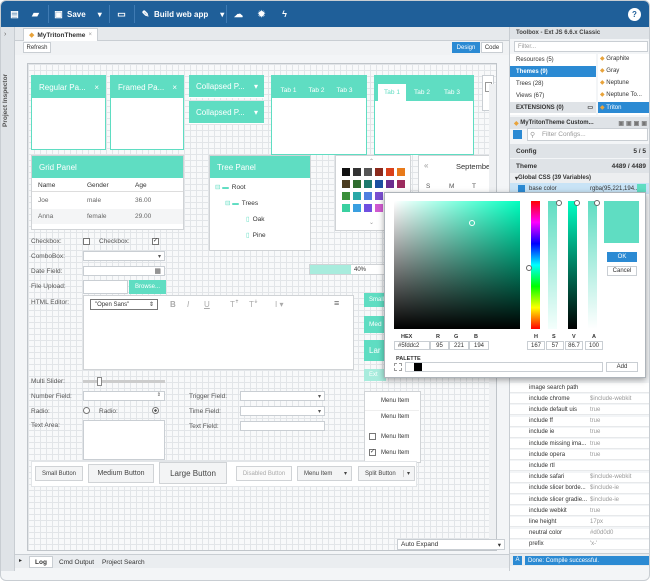 The height and width of the screenshot is (581, 650). Describe the element at coordinates (193, 473) in the screenshot. I see `large-button: Large Button` at that location.